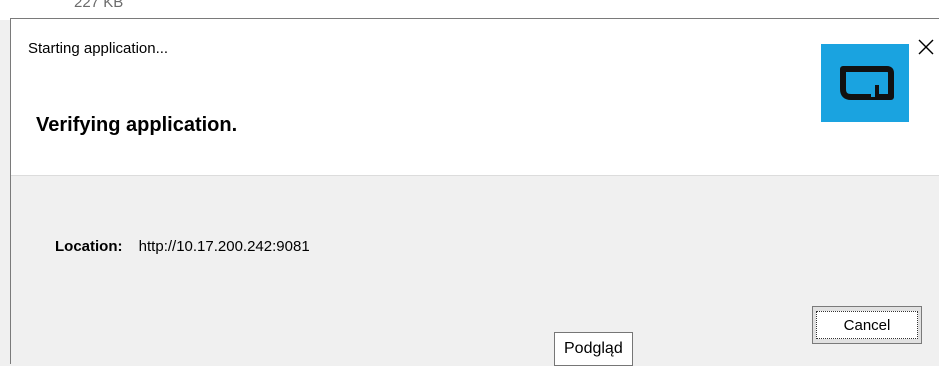 Image resolution: width=939 pixels, height=366 pixels. I want to click on cancel-button-label: Cancel, so click(867, 325).